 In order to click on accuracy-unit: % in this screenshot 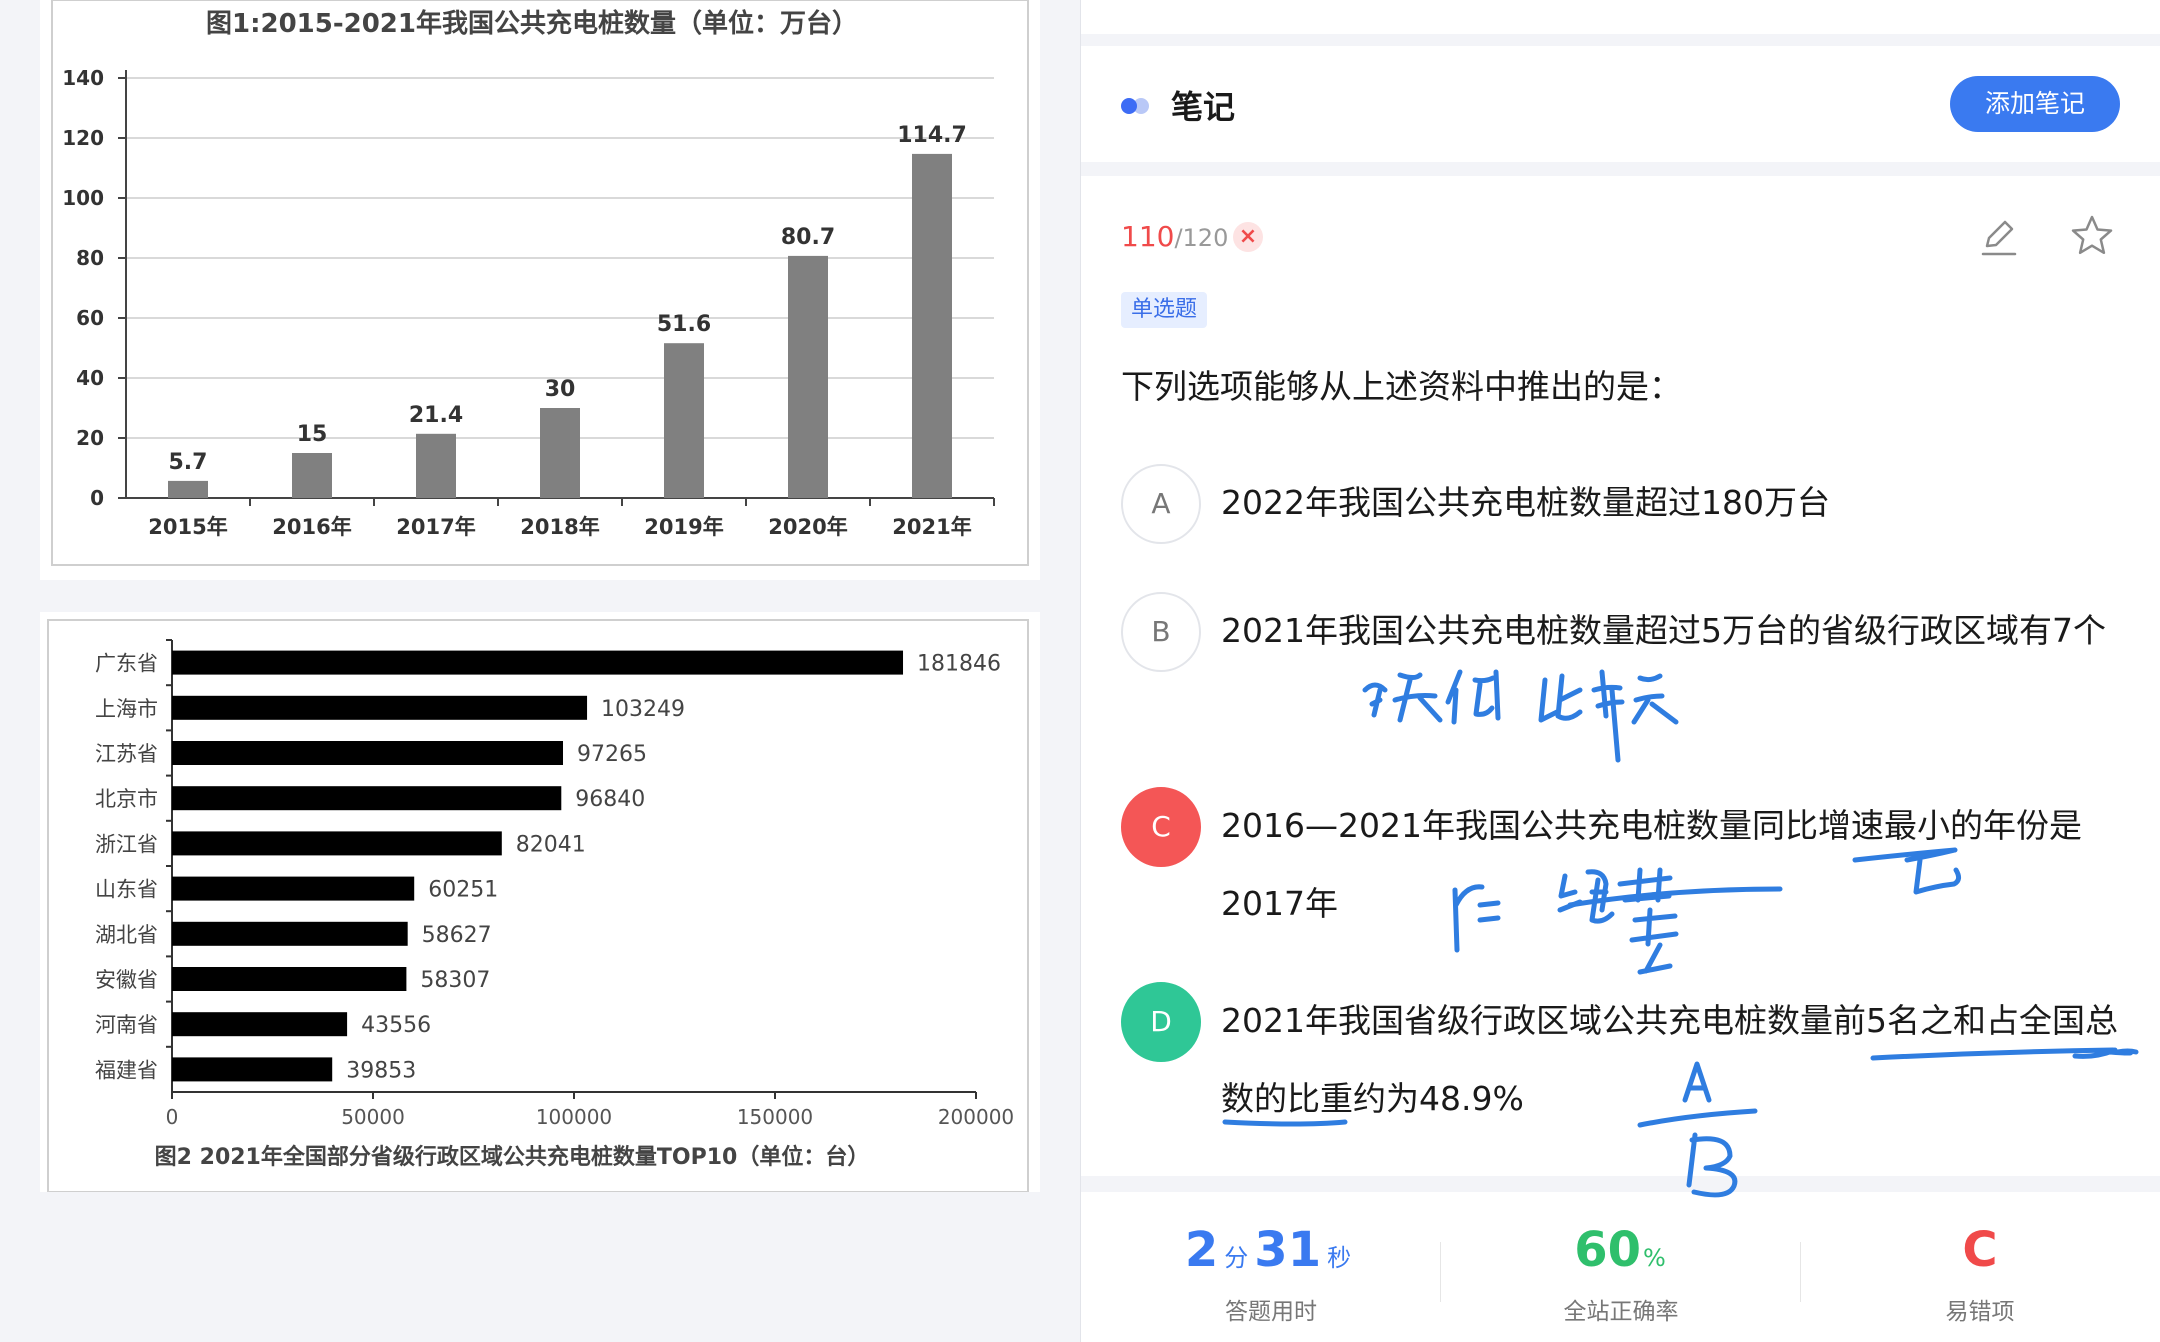, I will do `click(1654, 1258)`.